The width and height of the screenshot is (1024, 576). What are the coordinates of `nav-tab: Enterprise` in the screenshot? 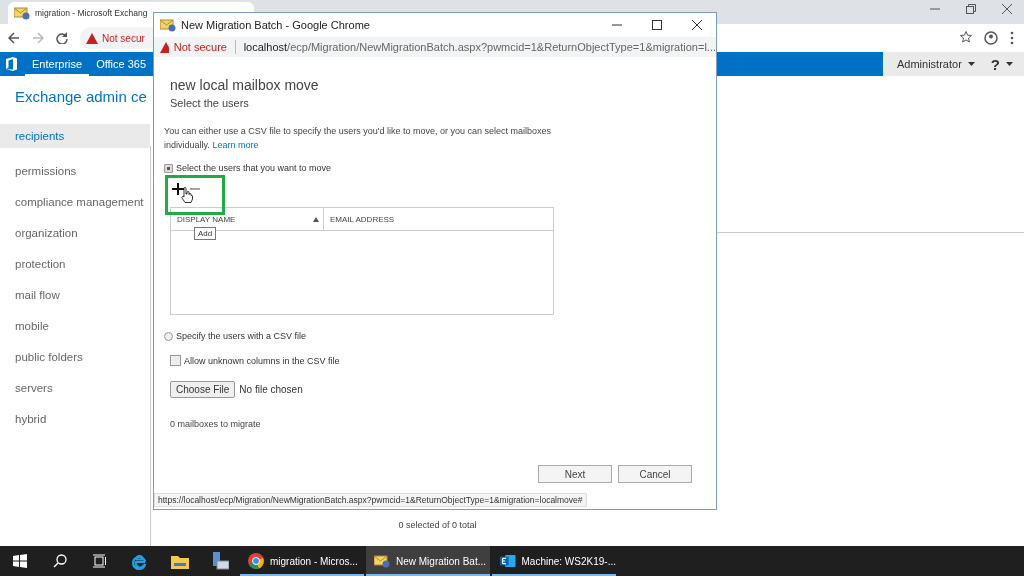 It's located at (57, 64).